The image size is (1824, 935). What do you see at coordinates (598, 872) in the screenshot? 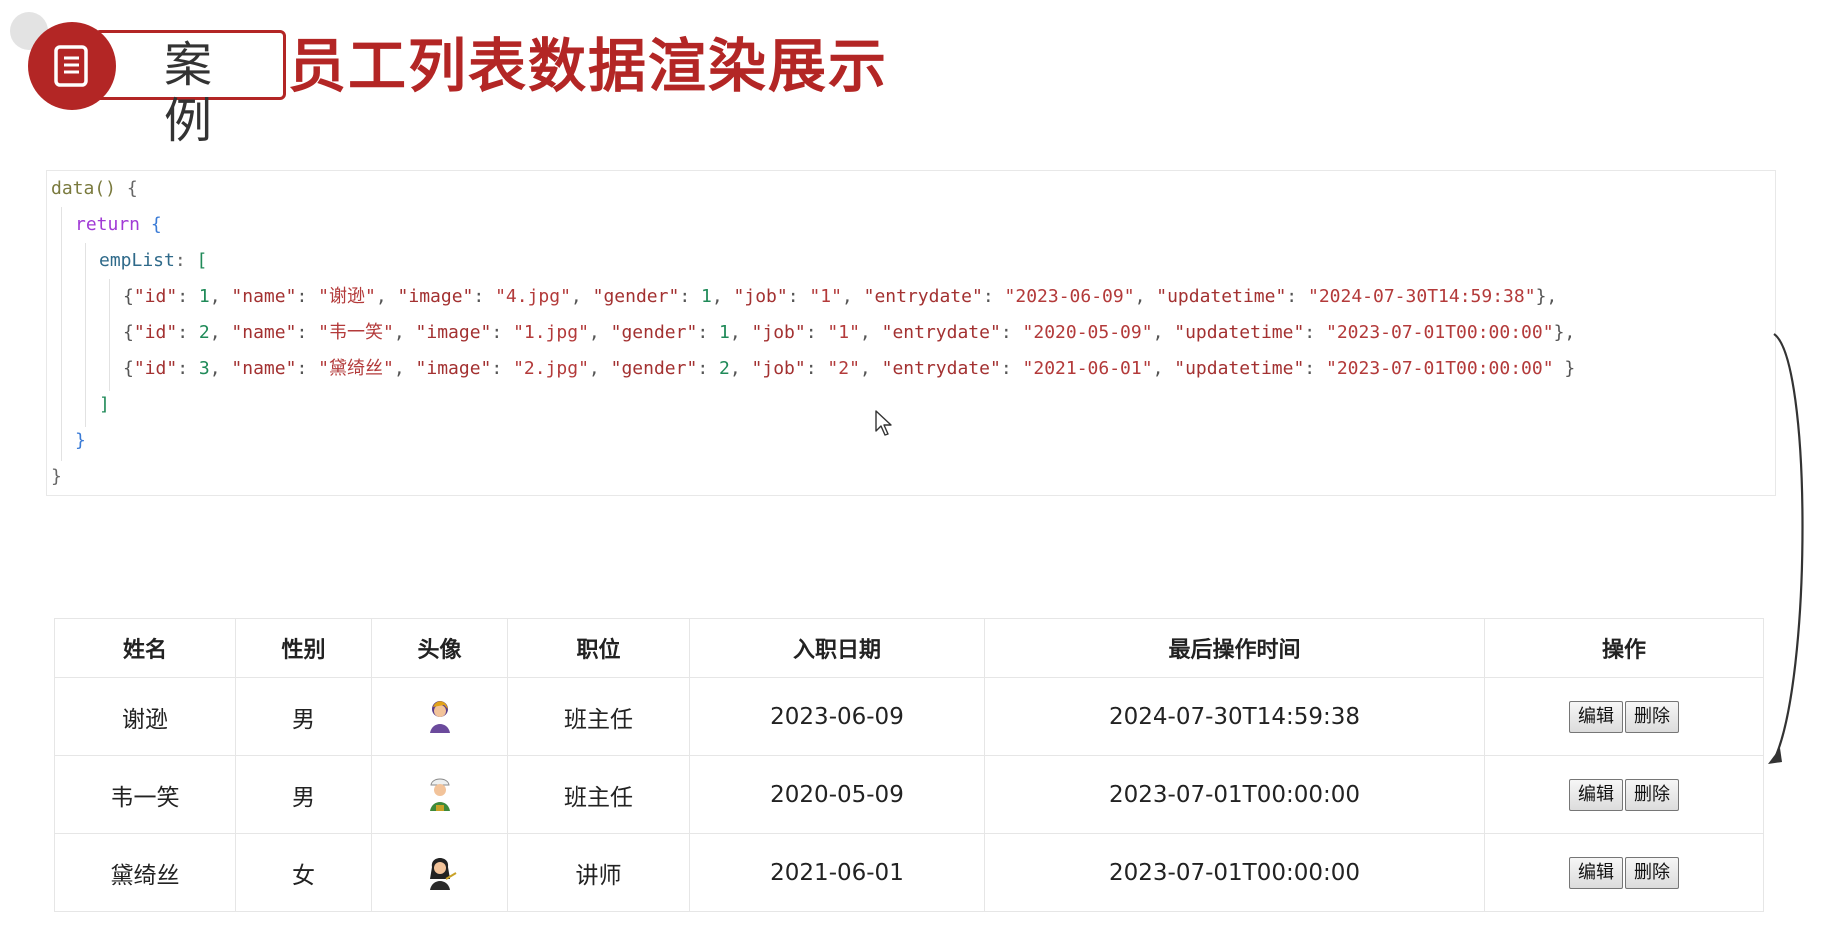
I see `cell-job: 讲师` at bounding box center [598, 872].